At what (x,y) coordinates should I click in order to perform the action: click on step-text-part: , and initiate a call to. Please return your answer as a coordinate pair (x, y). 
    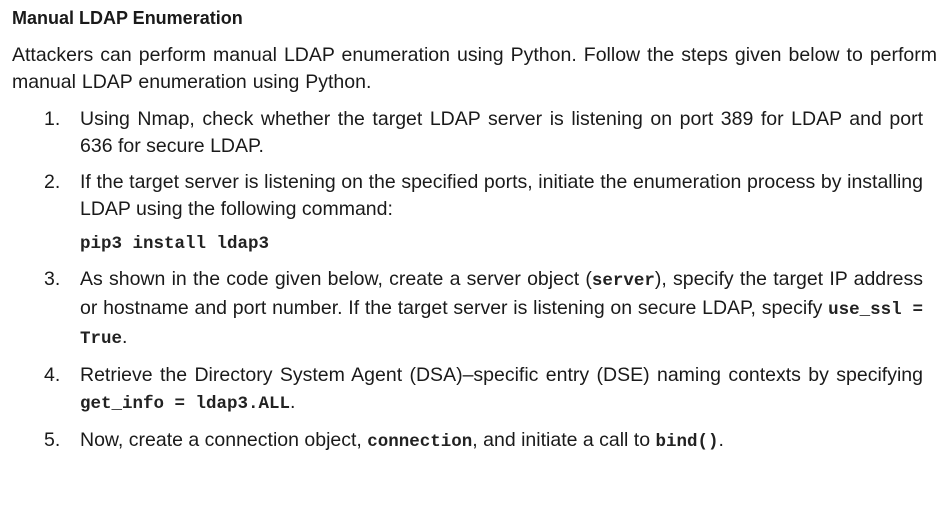
    Looking at the image, I should click on (564, 440).